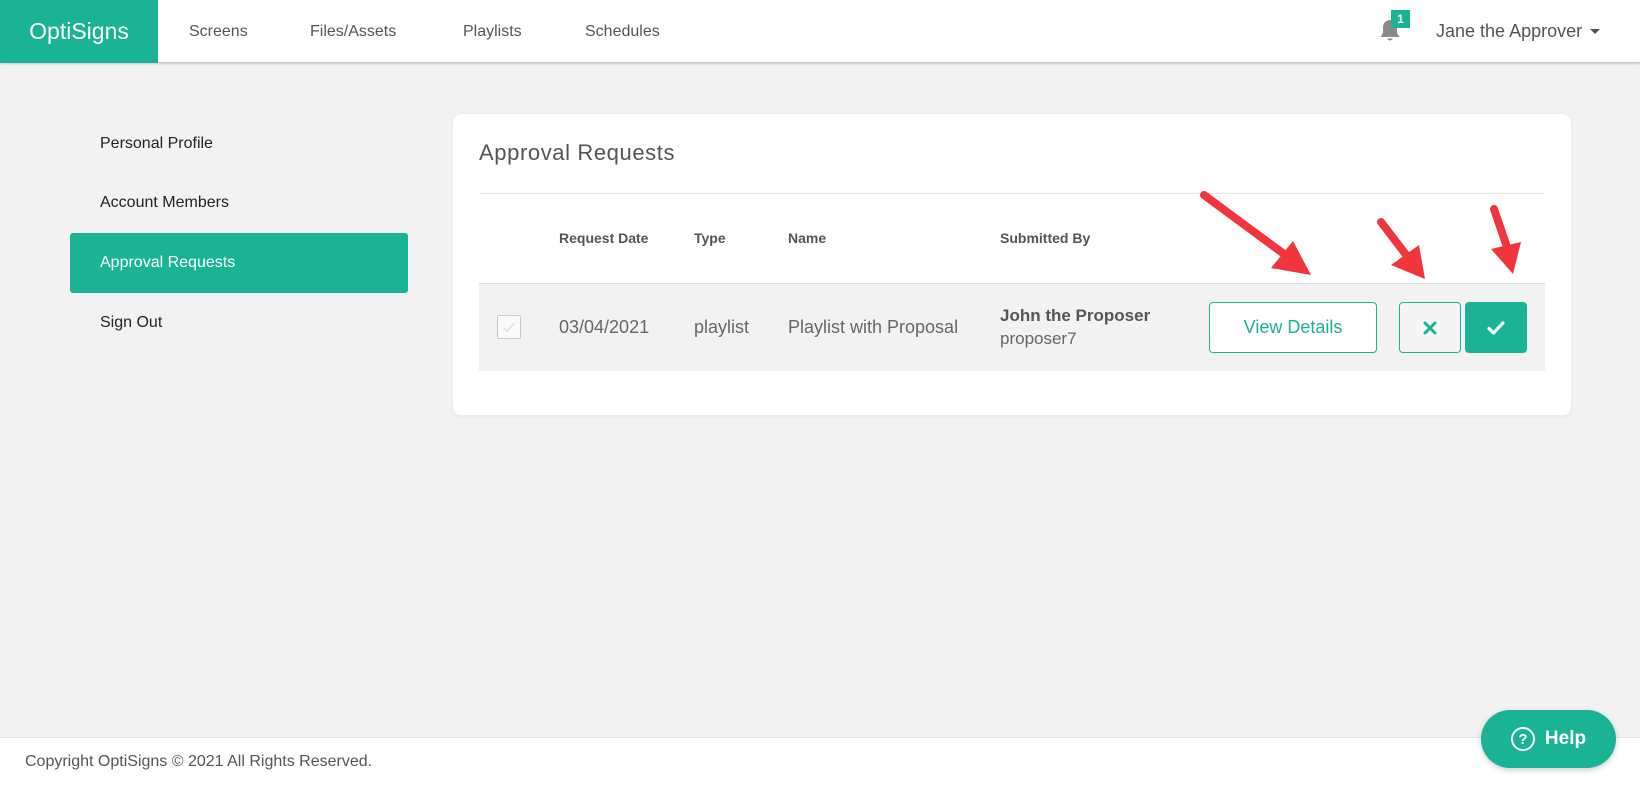 The width and height of the screenshot is (1640, 785). Describe the element at coordinates (156, 143) in the screenshot. I see `sidebar-item-label: Personal Profile` at that location.